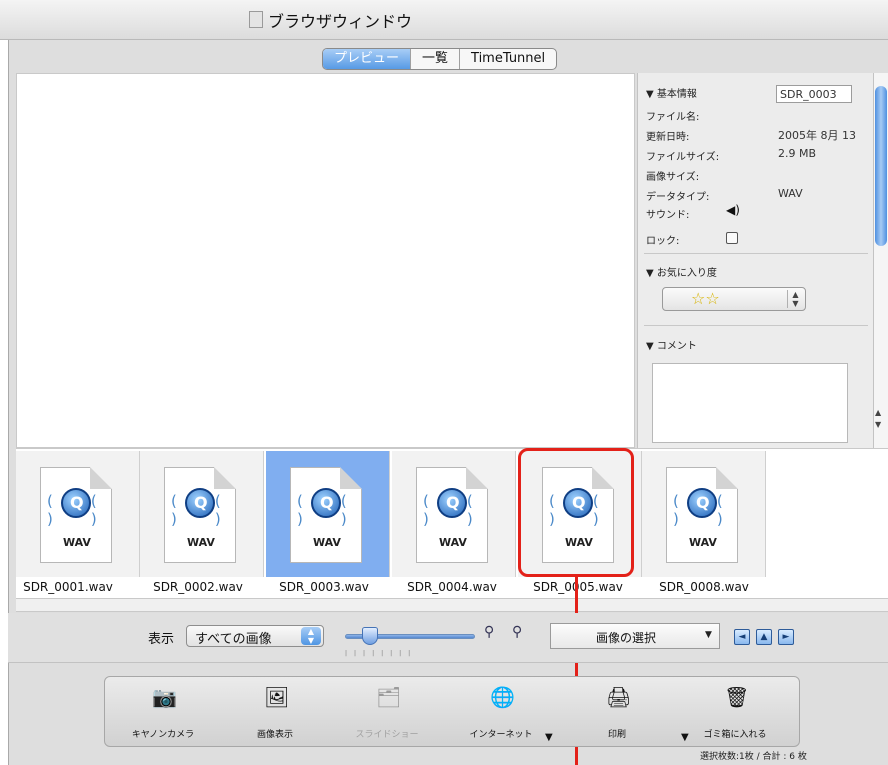 Image resolution: width=888 pixels, height=765 pixels. What do you see at coordinates (753, 757) in the screenshot?
I see `status-text: 選択枚数:1枚 / 合計 : 6 枚` at bounding box center [753, 757].